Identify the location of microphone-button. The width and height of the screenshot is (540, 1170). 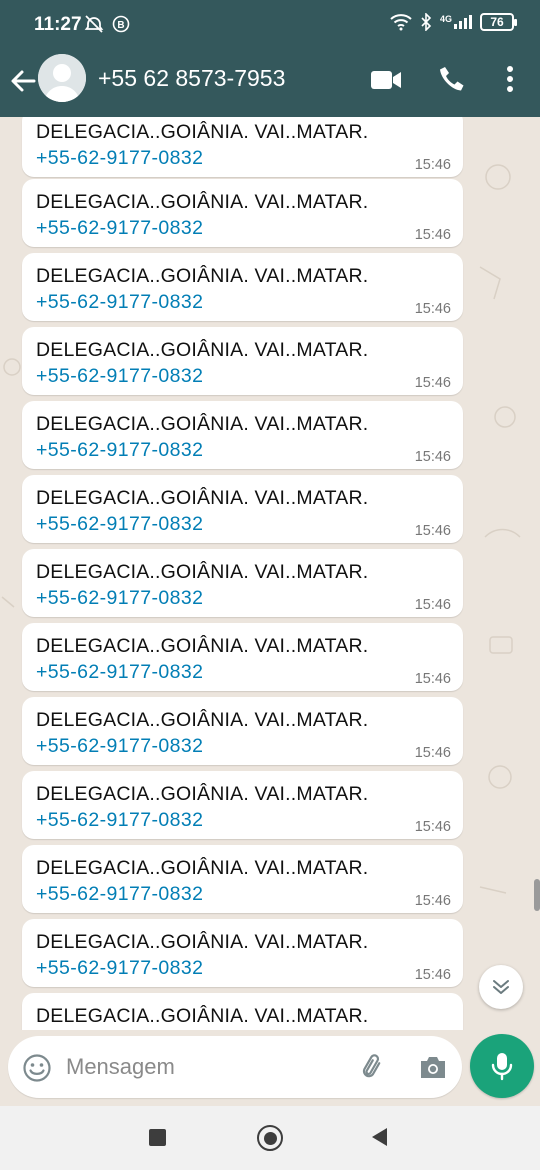
(502, 1066).